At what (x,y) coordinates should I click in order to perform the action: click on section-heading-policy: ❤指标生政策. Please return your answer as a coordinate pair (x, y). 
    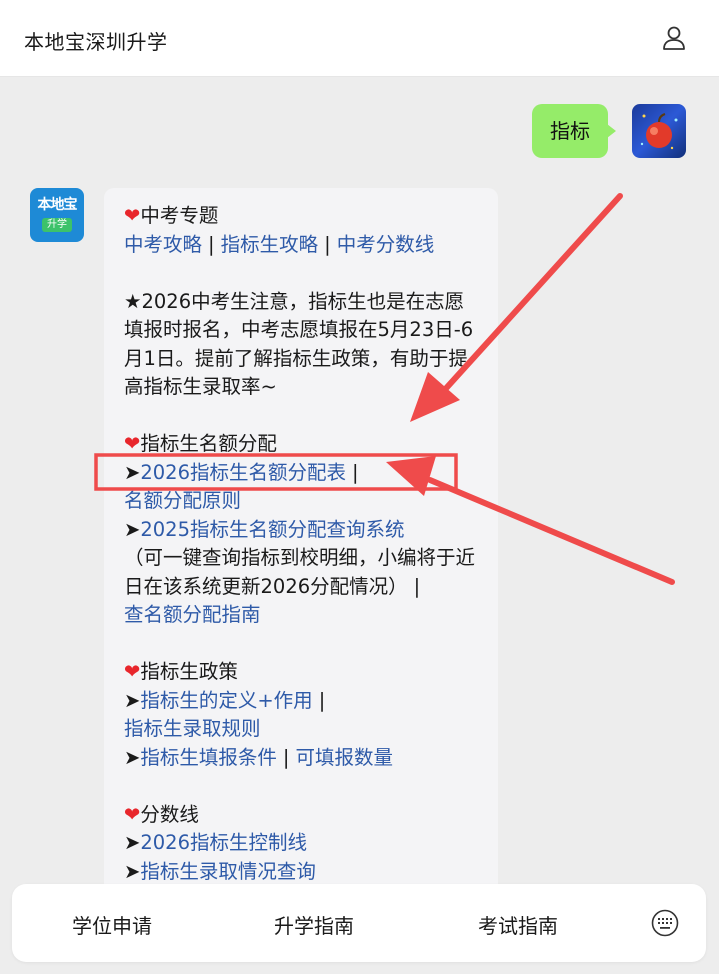
    Looking at the image, I should click on (181, 671).